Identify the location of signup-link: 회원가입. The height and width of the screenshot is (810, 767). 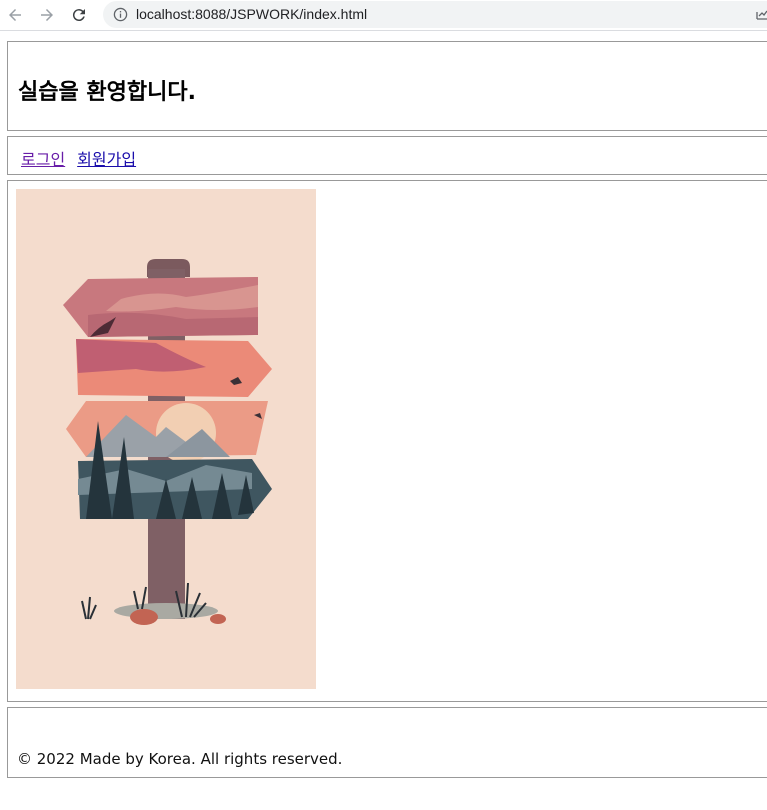
(106, 159).